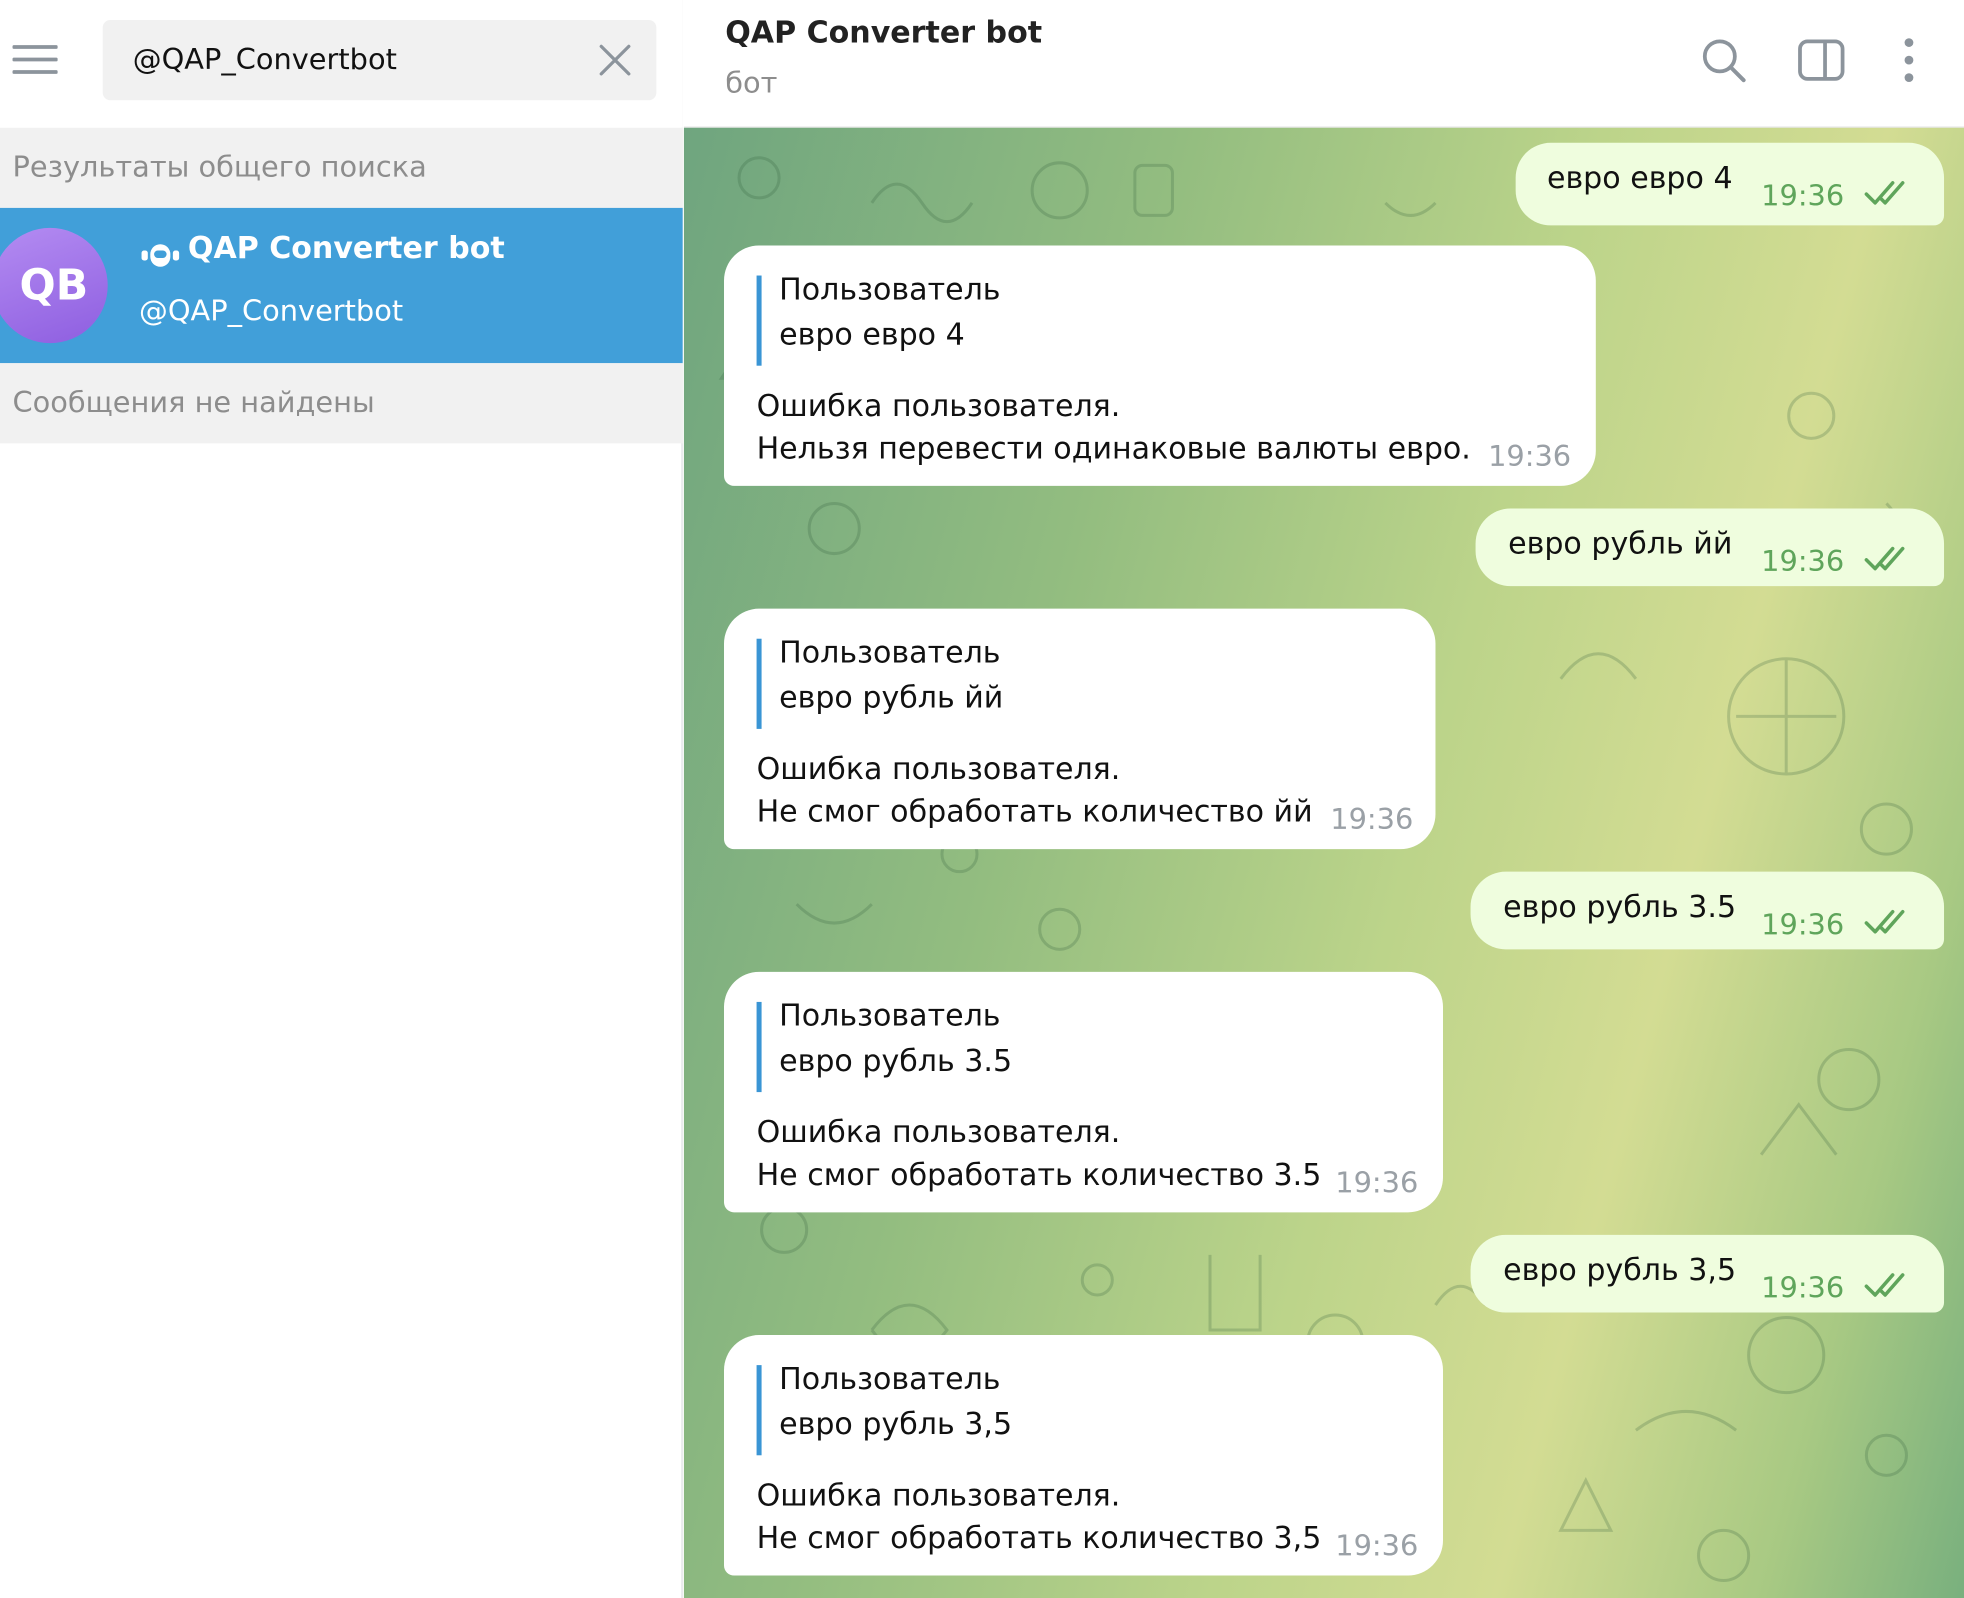 This screenshot has height=1598, width=1964. I want to click on close-icon, so click(615, 60).